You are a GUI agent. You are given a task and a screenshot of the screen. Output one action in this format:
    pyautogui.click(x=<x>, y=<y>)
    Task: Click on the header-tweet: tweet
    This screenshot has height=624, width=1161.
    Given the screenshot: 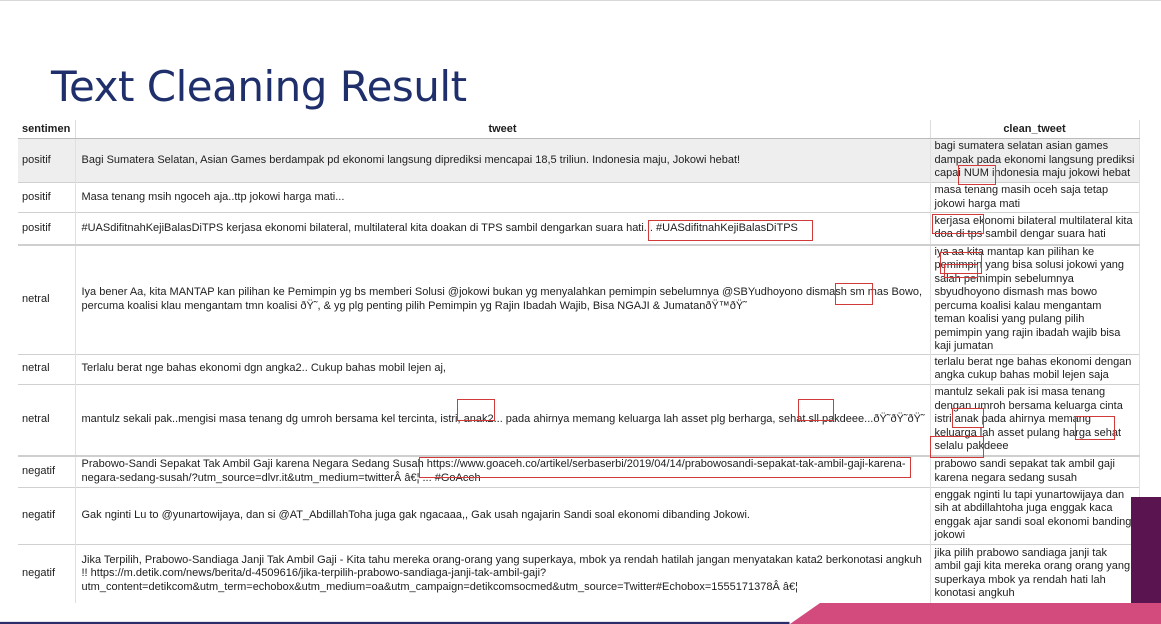 What is the action you would take?
    pyautogui.click(x=503, y=129)
    